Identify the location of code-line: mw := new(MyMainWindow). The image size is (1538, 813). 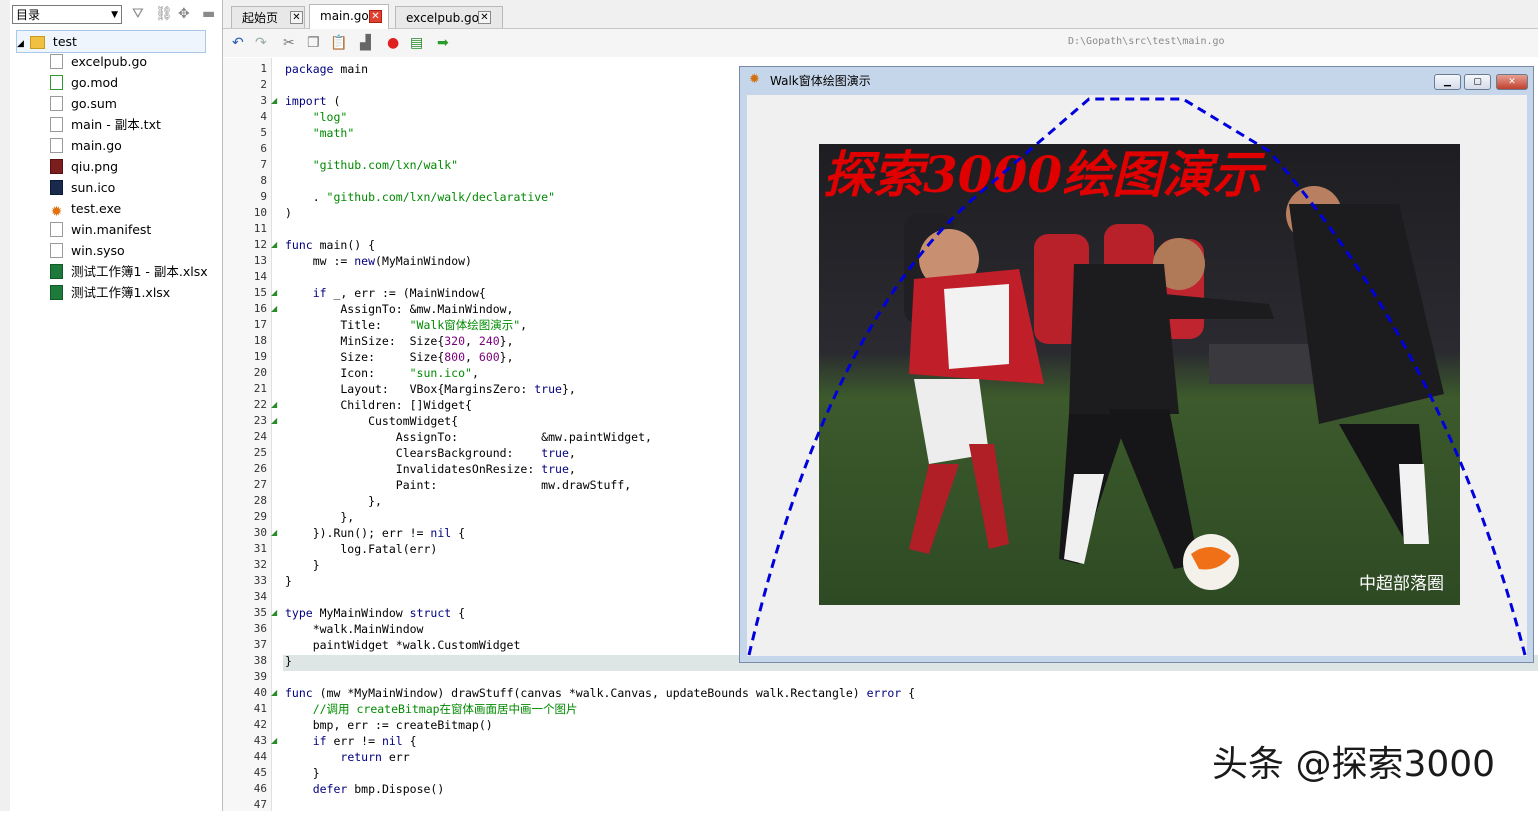
(378, 261).